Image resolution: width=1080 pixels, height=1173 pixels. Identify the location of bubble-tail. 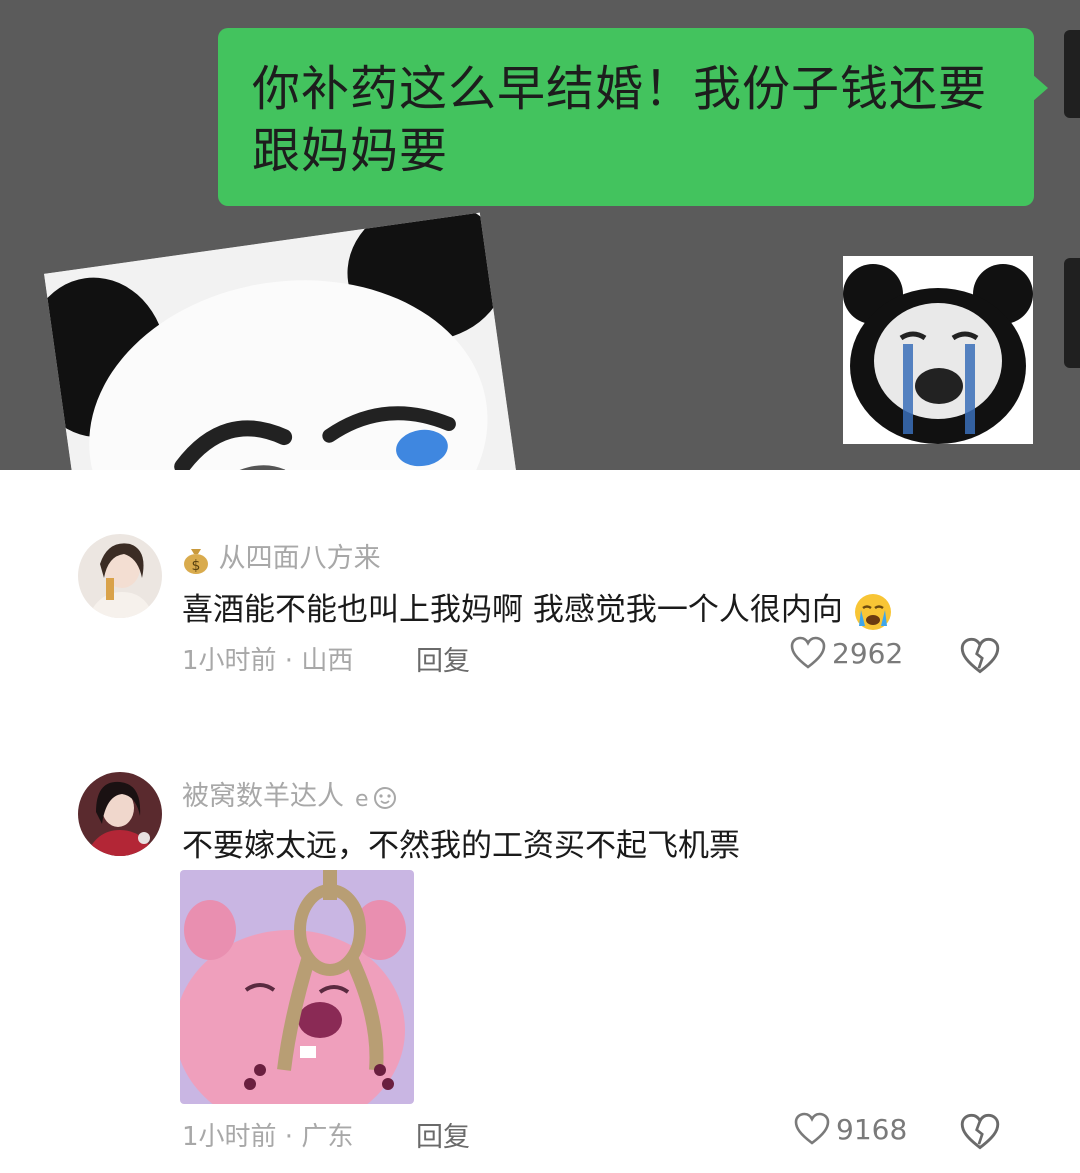
(1040, 88).